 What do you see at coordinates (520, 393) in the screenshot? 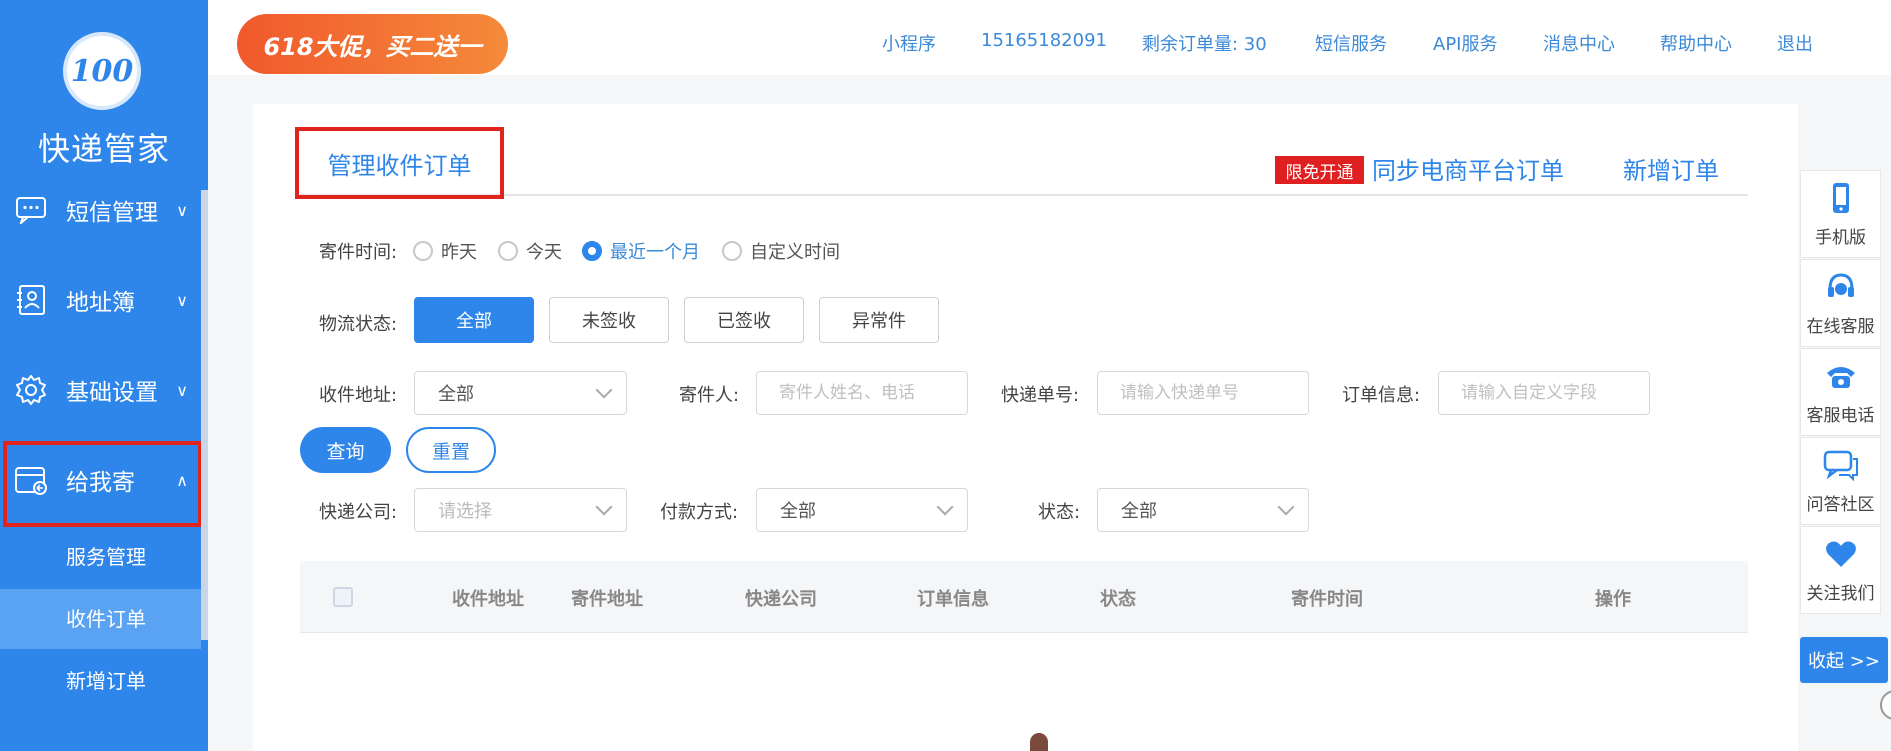
I see `recv-address-select: 全部` at bounding box center [520, 393].